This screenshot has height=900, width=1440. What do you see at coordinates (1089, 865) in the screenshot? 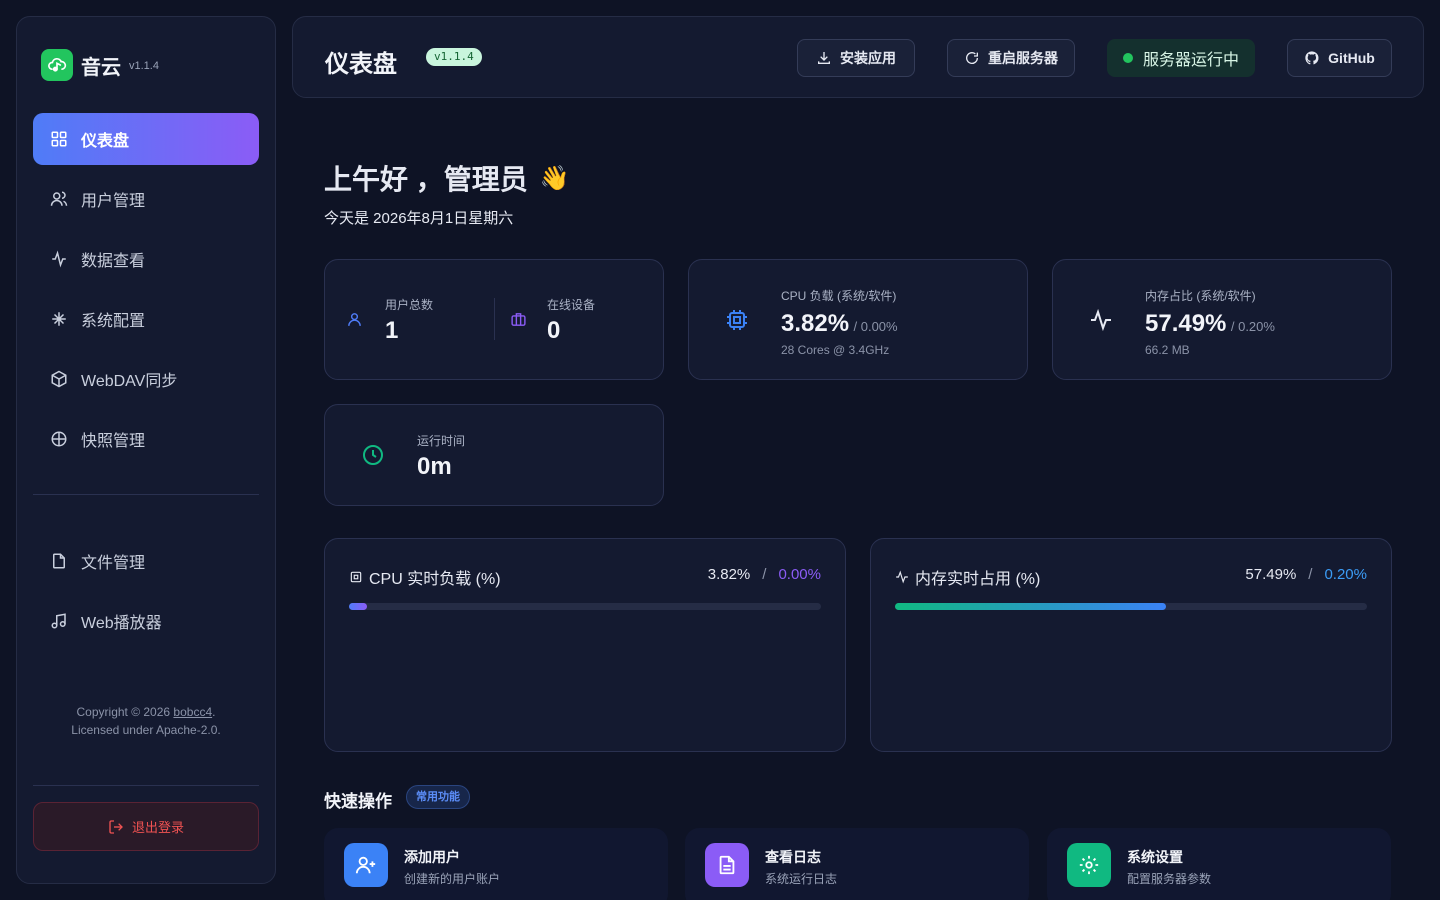
I see `settings-icon` at bounding box center [1089, 865].